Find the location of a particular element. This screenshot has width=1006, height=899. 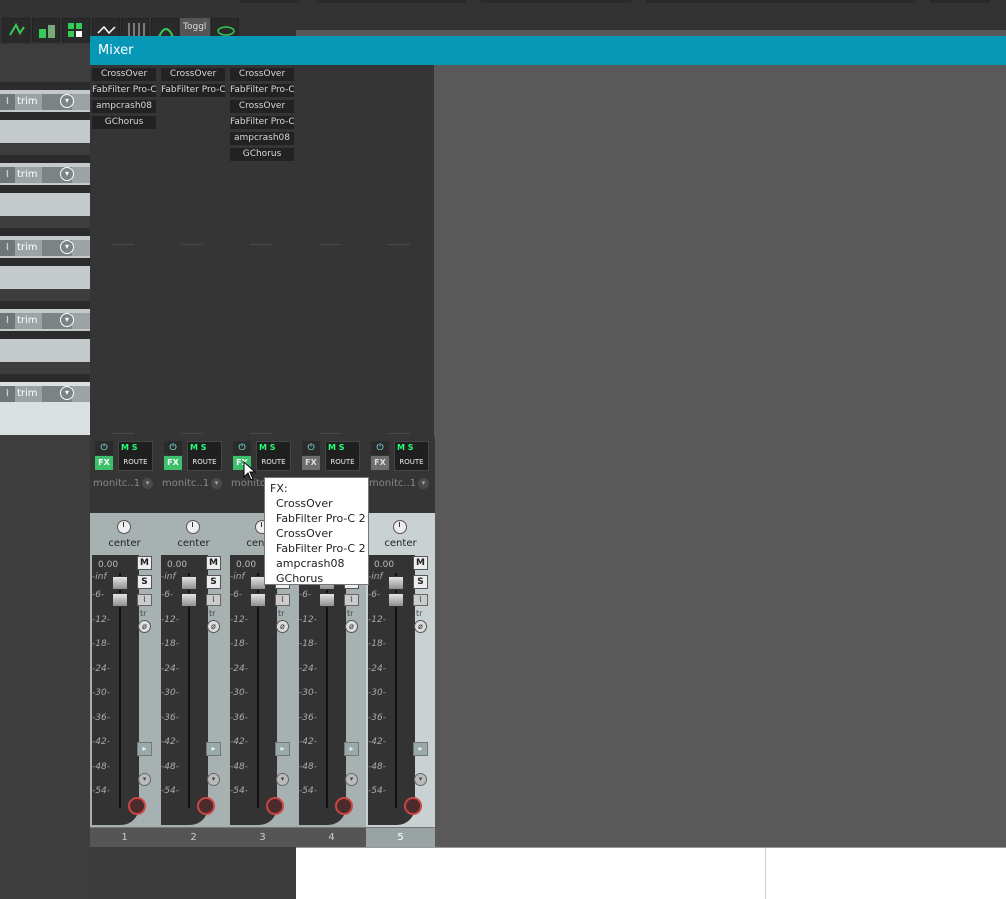

toggle-button: Toggl is located at coordinates (195, 27).